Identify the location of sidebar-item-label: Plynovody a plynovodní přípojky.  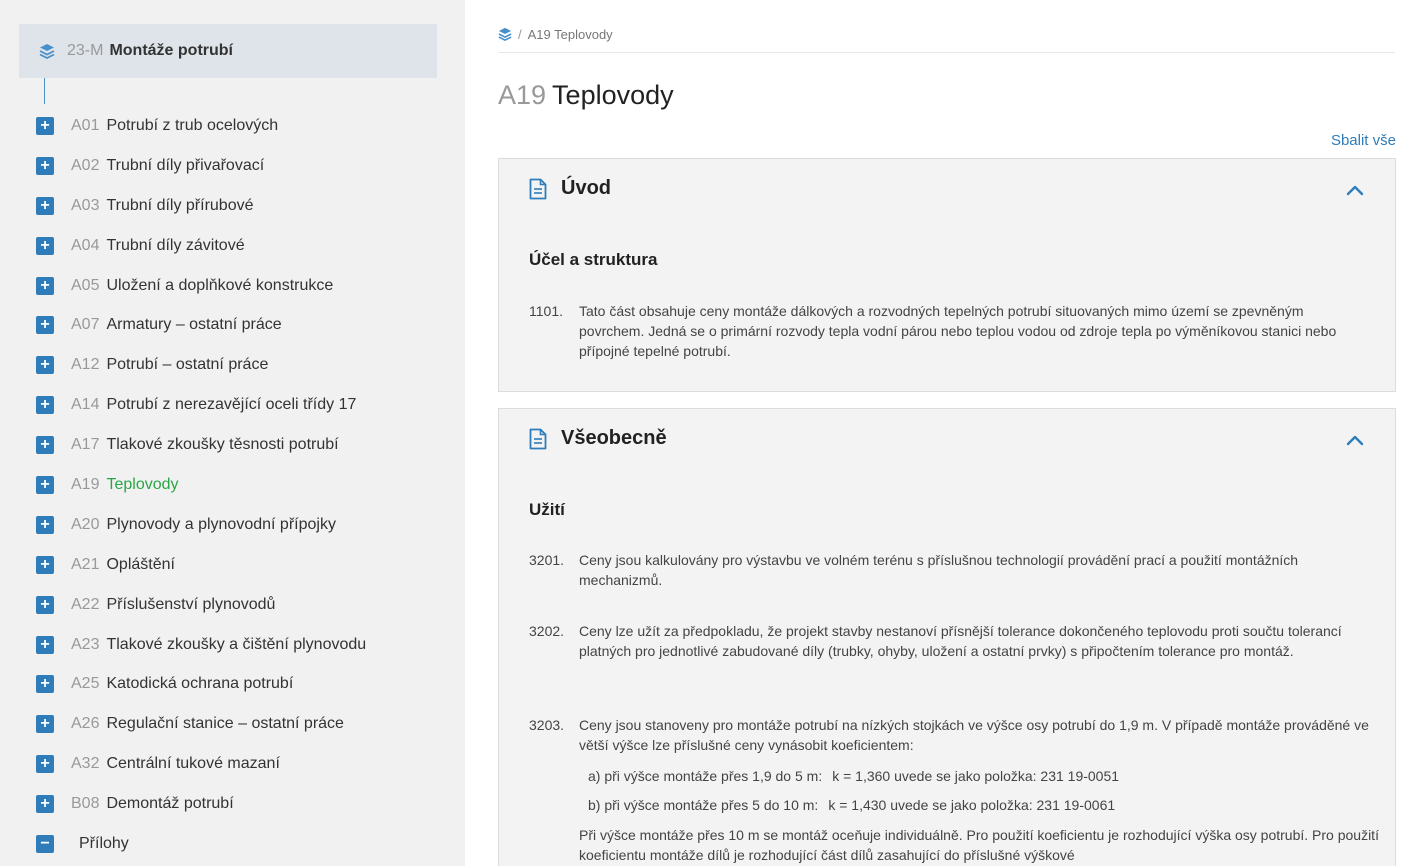
(221, 524).